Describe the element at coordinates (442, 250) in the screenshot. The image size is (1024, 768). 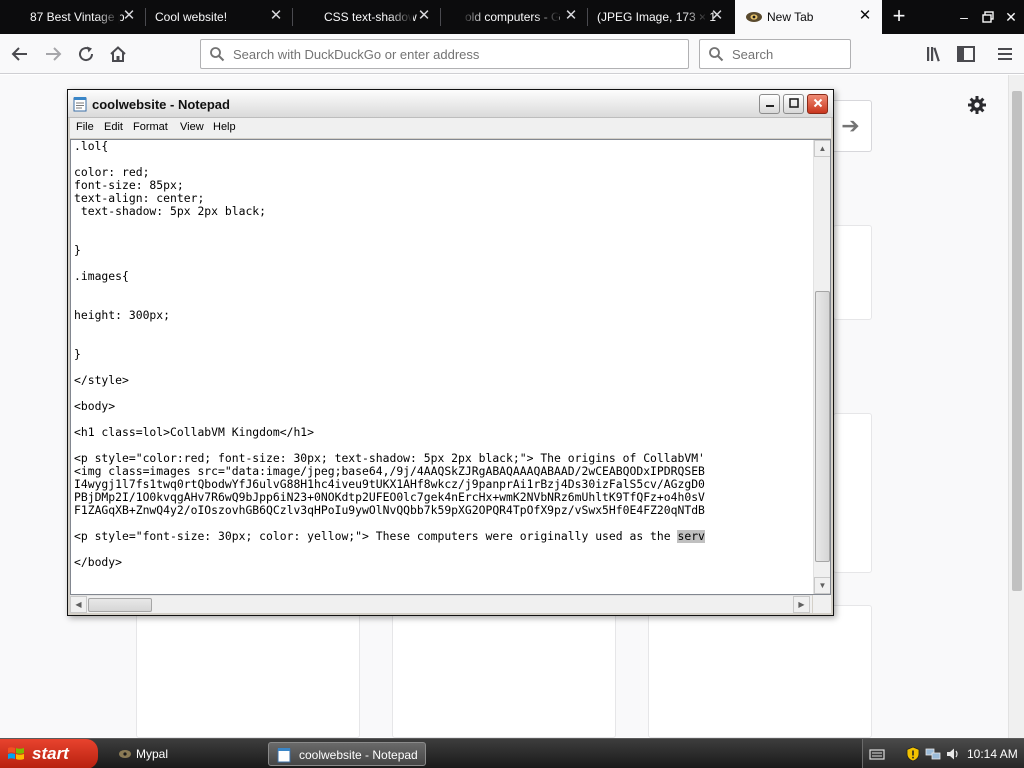
I see `code-line: }` at that location.